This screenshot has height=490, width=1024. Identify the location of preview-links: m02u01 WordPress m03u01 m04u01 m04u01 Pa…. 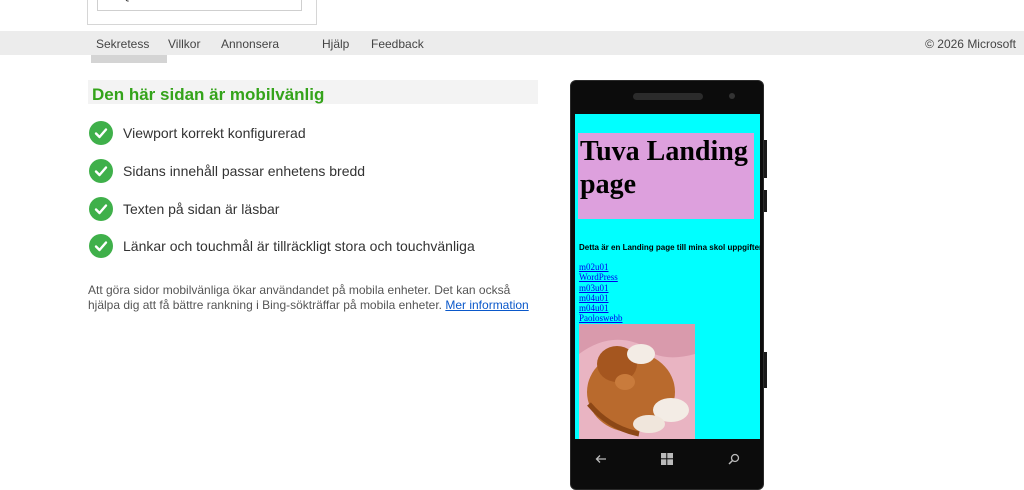
(601, 293).